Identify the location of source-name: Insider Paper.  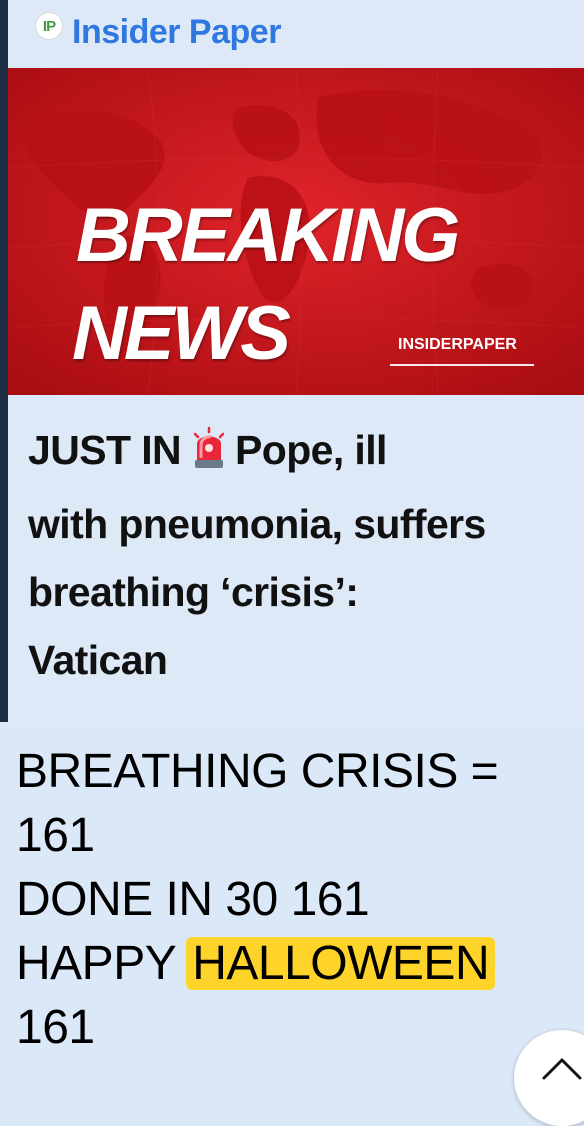
(176, 31).